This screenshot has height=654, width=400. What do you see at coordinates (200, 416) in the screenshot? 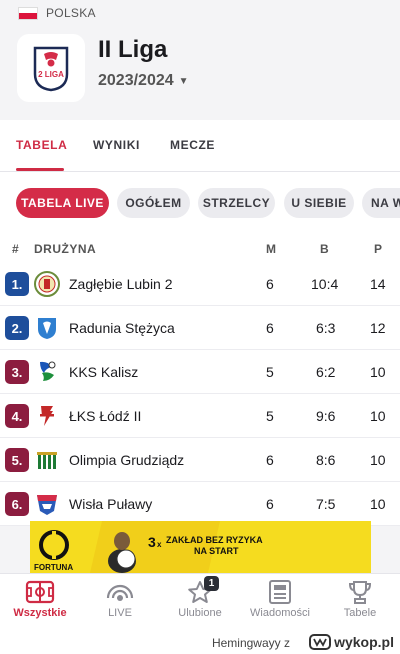
I see `table-row: 4. ŁKS Łódź II 5 9:6 10` at bounding box center [200, 416].